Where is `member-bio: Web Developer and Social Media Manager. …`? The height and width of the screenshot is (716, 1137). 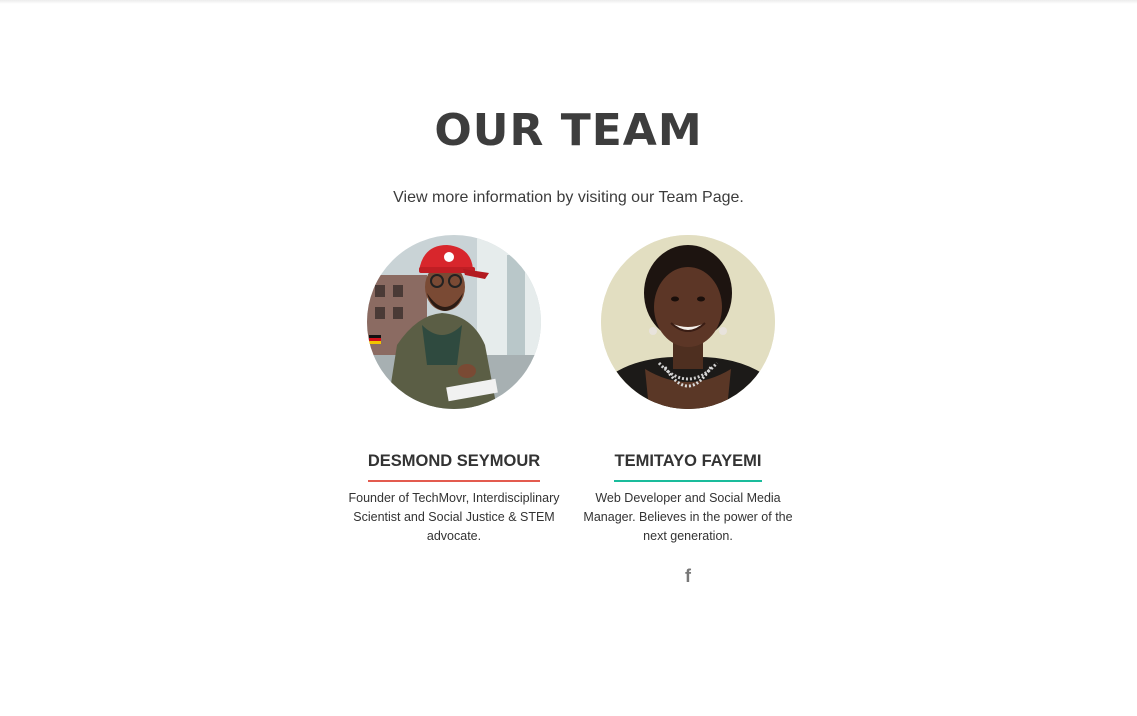
member-bio: Web Developer and Social Media Manager. … is located at coordinates (688, 517).